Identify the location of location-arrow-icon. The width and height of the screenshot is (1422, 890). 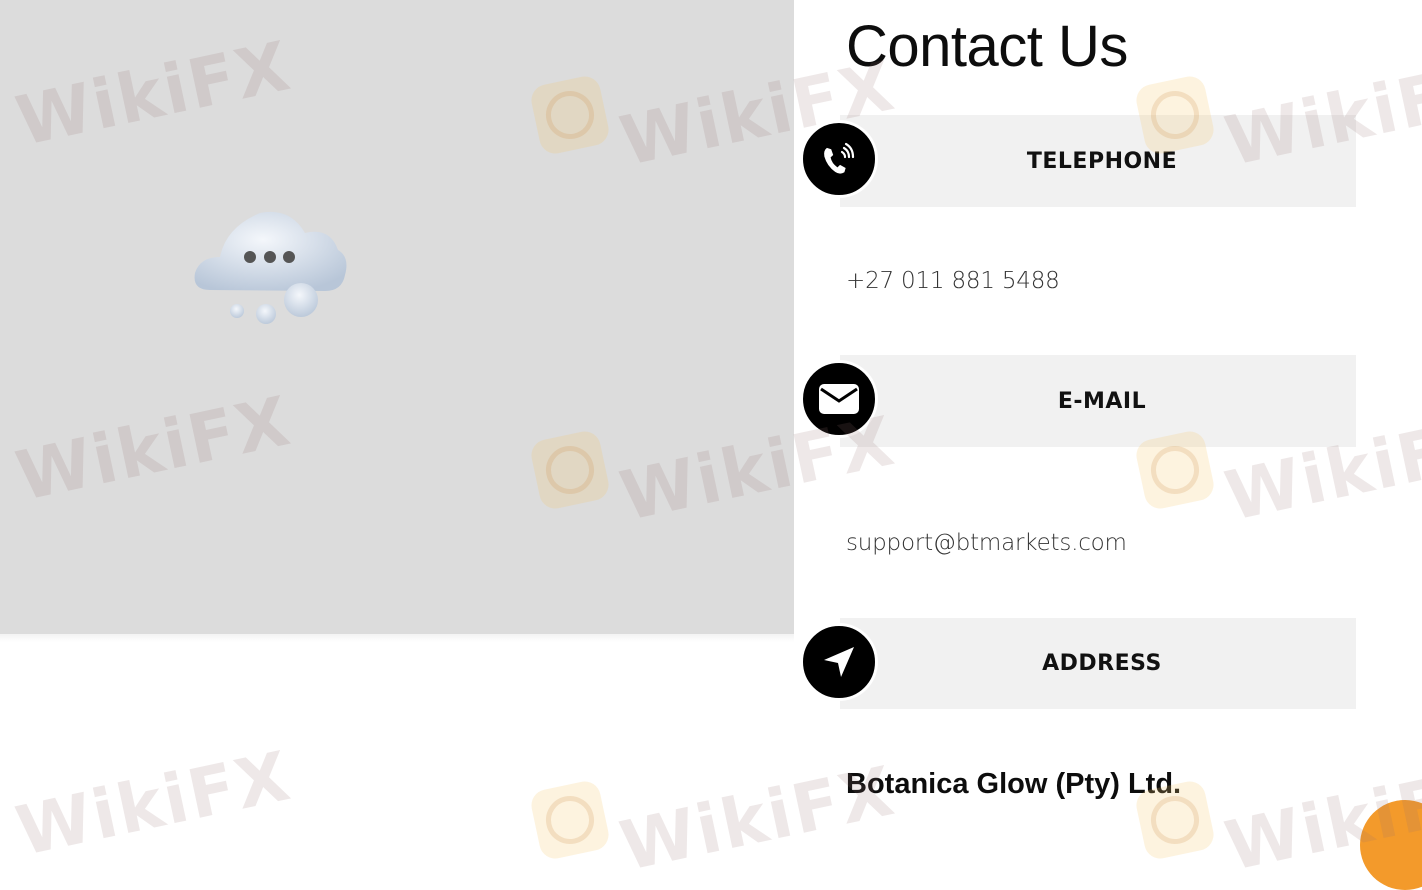
(839, 662).